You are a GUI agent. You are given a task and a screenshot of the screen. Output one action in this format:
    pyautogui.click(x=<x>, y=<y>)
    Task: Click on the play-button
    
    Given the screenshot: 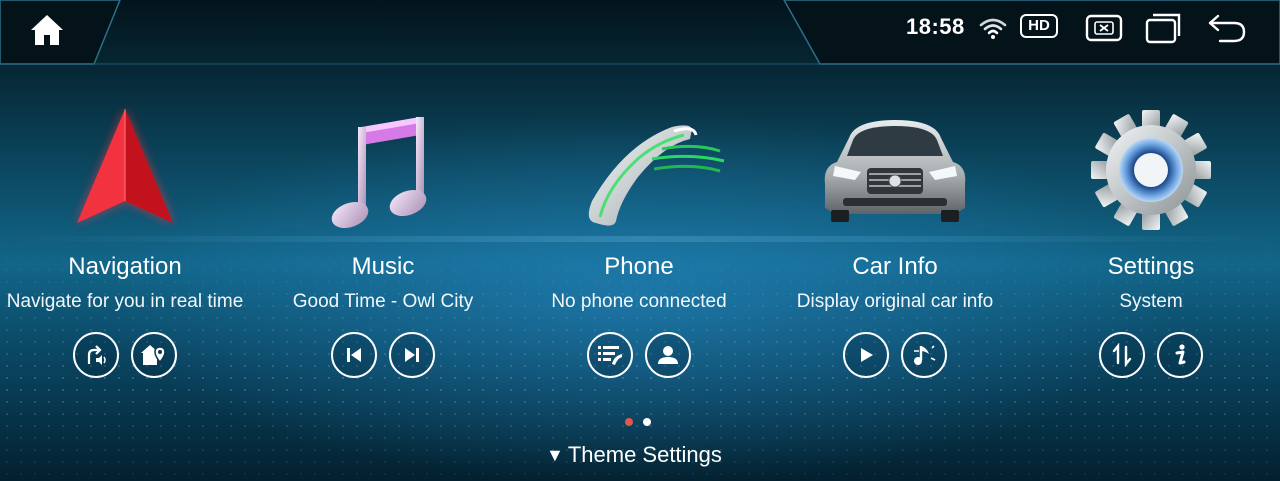 What is the action you would take?
    pyautogui.click(x=866, y=355)
    